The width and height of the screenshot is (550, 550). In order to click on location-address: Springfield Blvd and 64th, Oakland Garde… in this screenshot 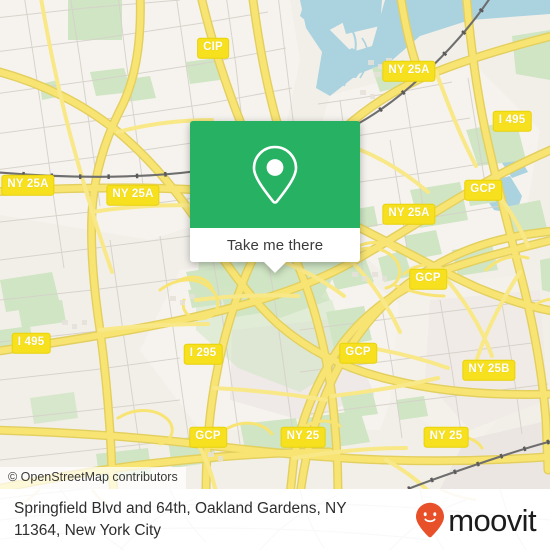, I will do `click(180, 519)`.